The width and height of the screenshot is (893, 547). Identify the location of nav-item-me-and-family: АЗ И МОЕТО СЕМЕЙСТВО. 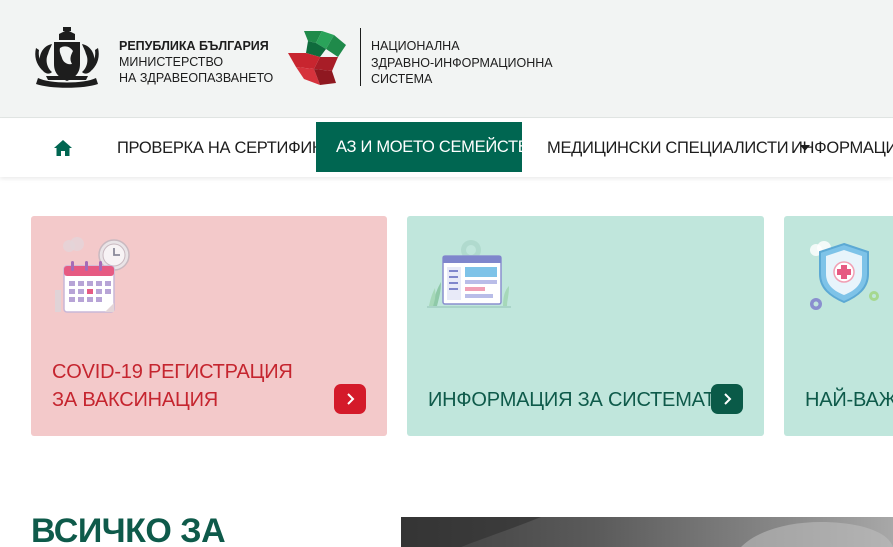
(441, 147).